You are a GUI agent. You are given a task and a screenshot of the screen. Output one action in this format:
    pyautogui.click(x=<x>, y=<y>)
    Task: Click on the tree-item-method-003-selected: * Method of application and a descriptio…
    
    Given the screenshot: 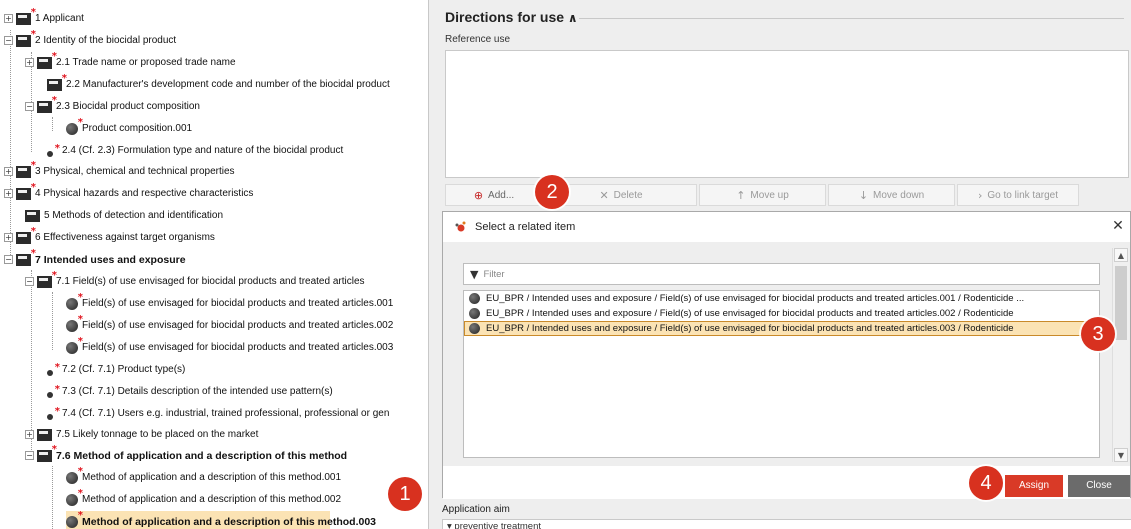 What is the action you would take?
    pyautogui.click(x=221, y=519)
    